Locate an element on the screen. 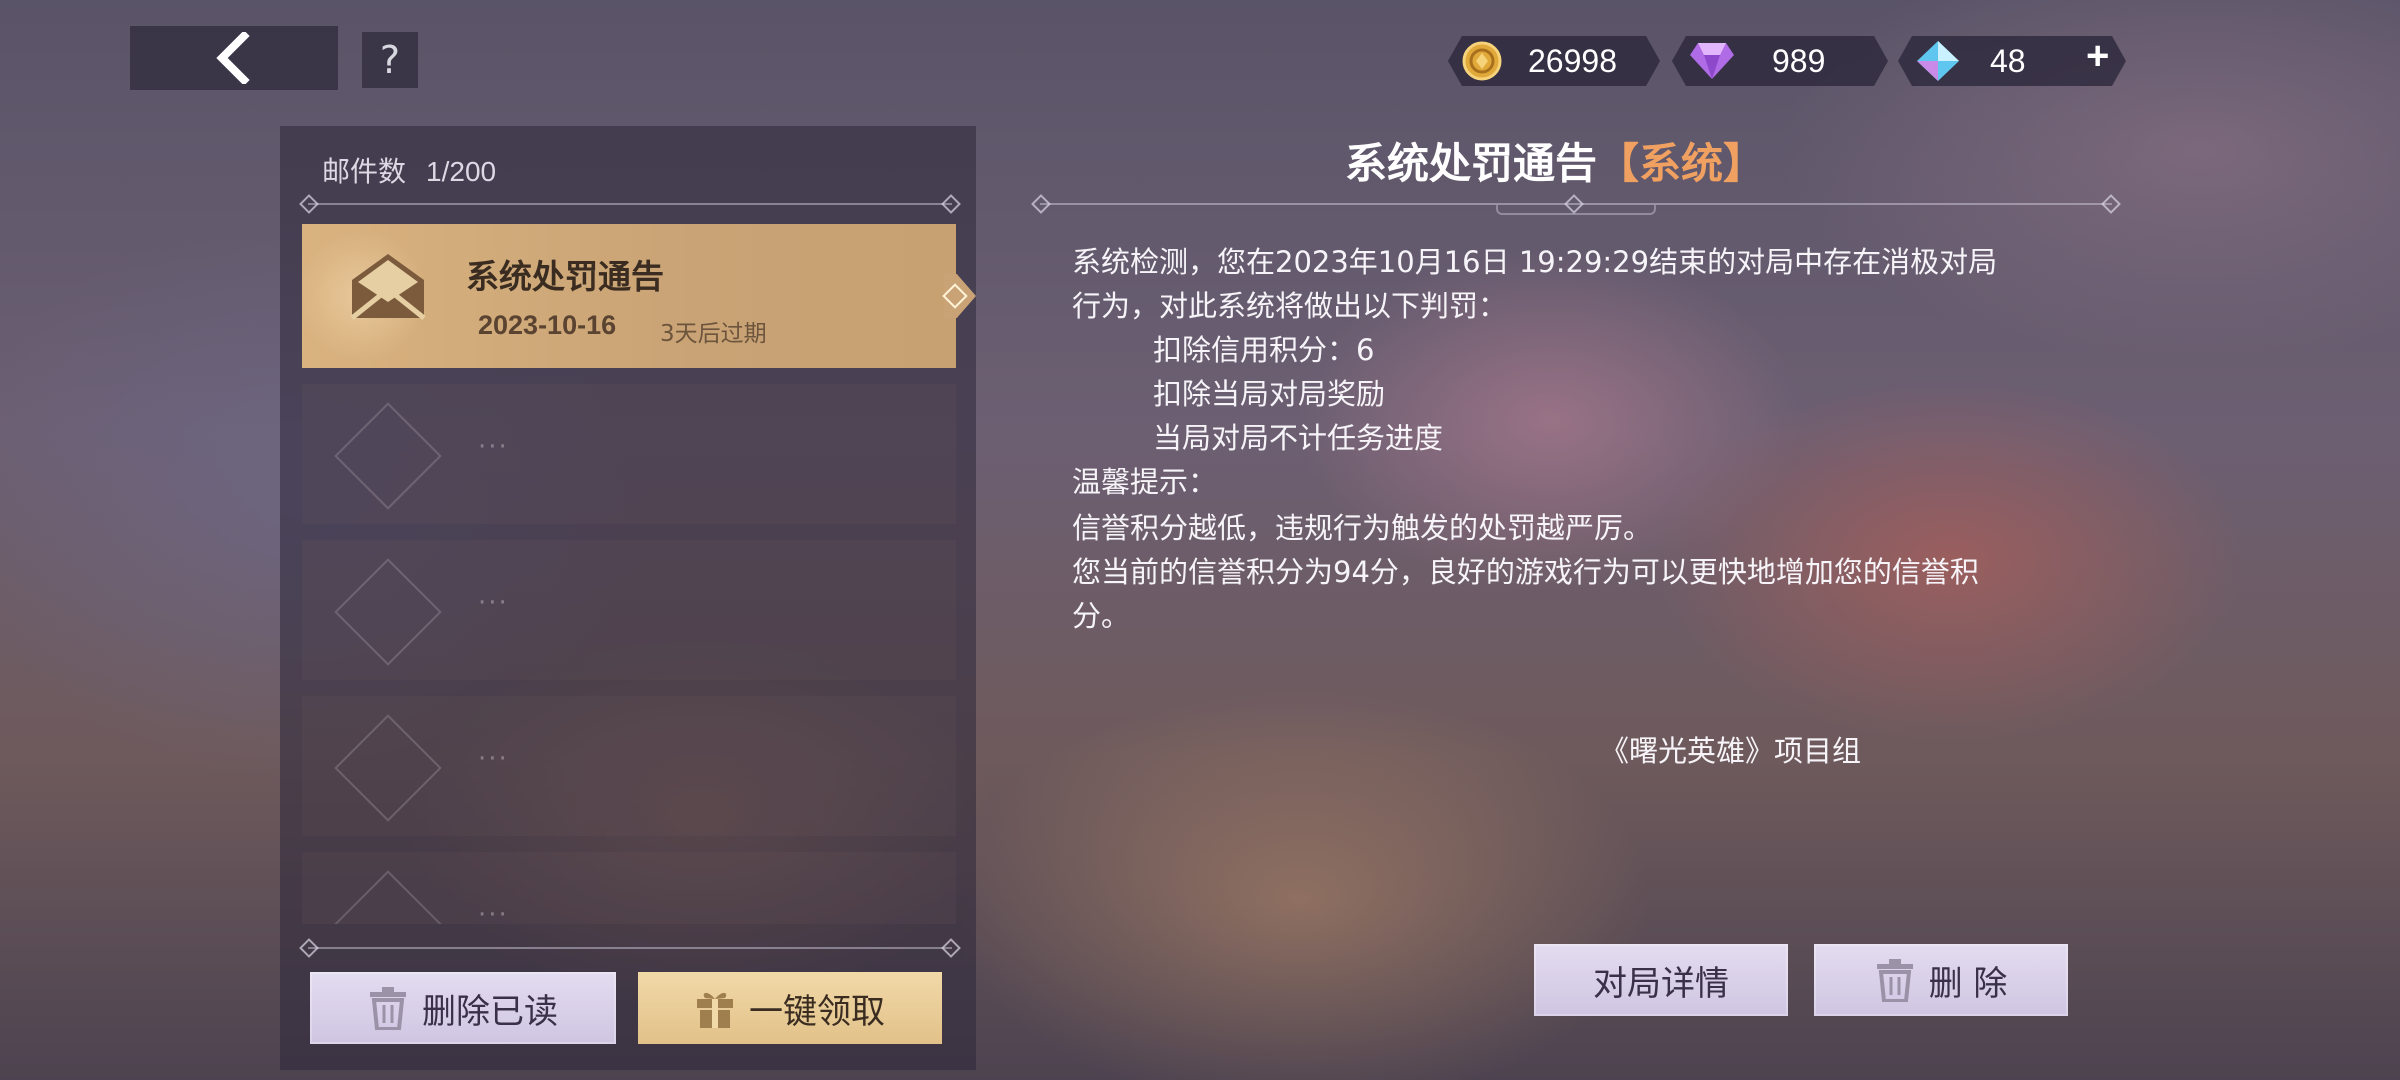 This screenshot has height=1080, width=2400. purple-gem-icon is located at coordinates (1712, 61).